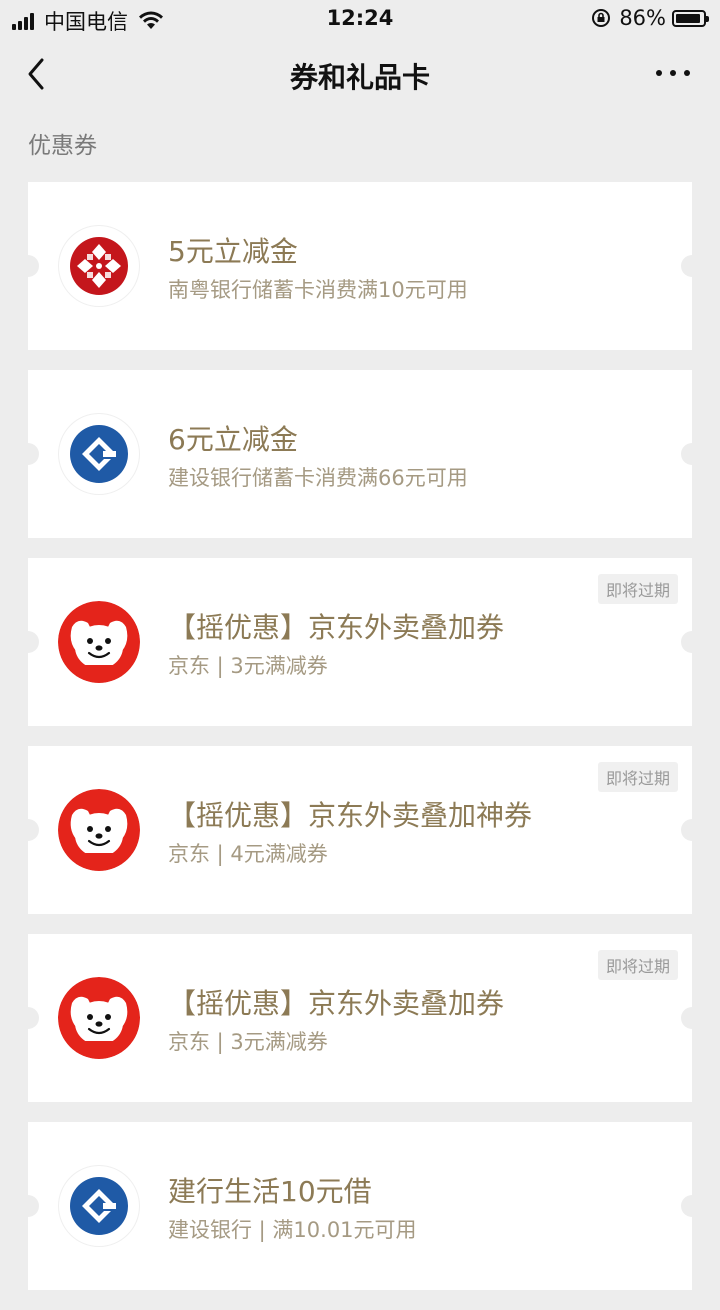  I want to click on more-dots-icon, so click(659, 73).